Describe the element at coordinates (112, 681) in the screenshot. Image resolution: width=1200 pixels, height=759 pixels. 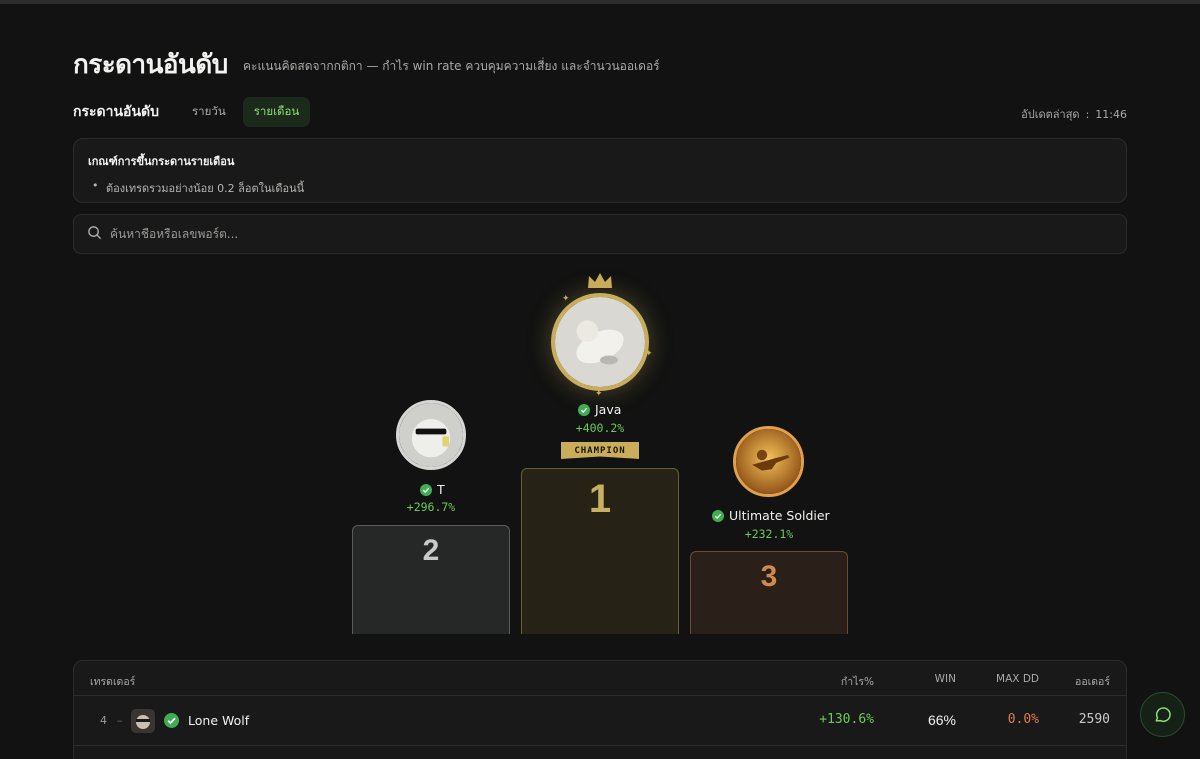
I see `column-trader: เทรดเดอร์` at that location.